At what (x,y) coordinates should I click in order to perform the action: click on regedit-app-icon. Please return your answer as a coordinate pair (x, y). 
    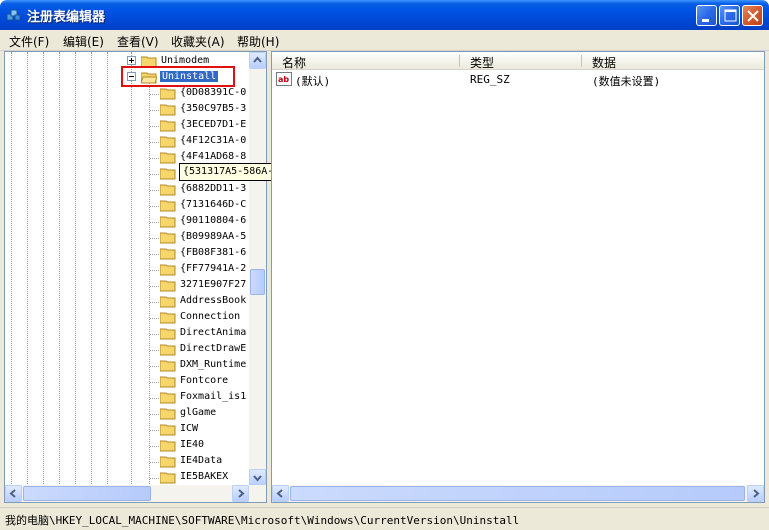
    Looking at the image, I should click on (13, 15).